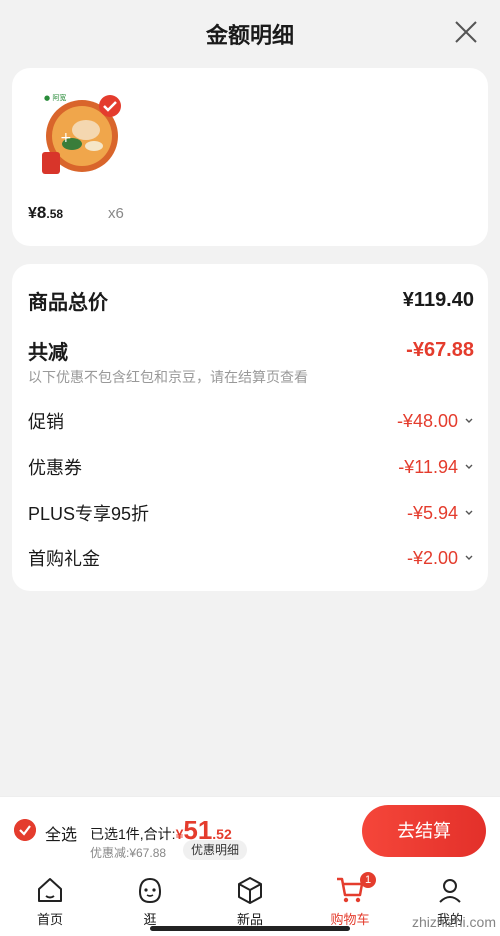 The height and width of the screenshot is (936, 500). What do you see at coordinates (251, 300) in the screenshot?
I see `total-row: 商品总价 ¥119.40` at bounding box center [251, 300].